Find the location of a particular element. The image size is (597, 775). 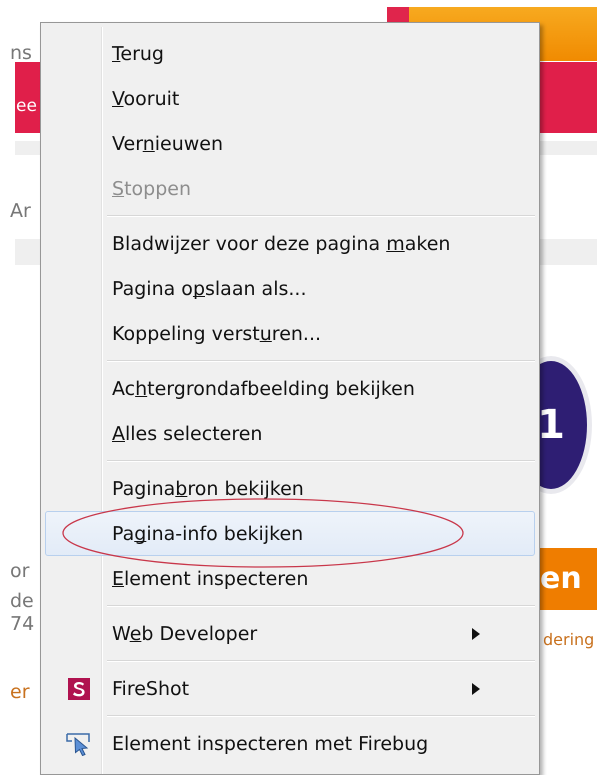

menu-item: Vooruit is located at coordinates (290, 98).